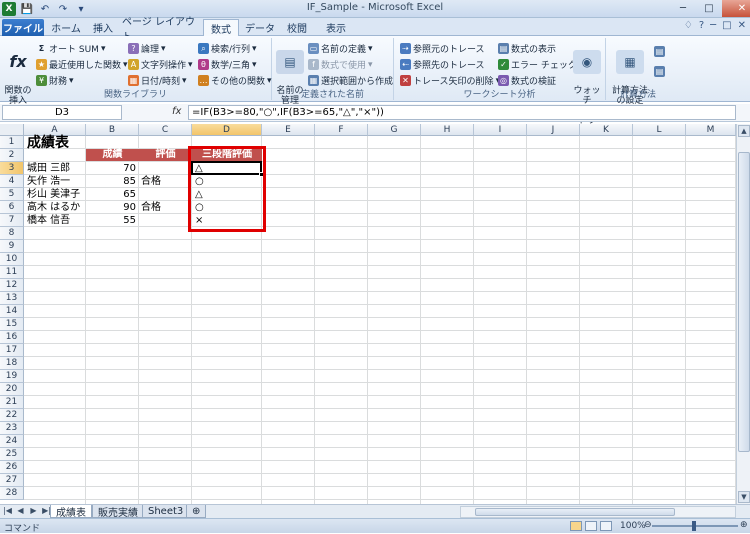  I want to click on datetime-button: ▦ 日付/時刻 ▾, so click(157, 80).